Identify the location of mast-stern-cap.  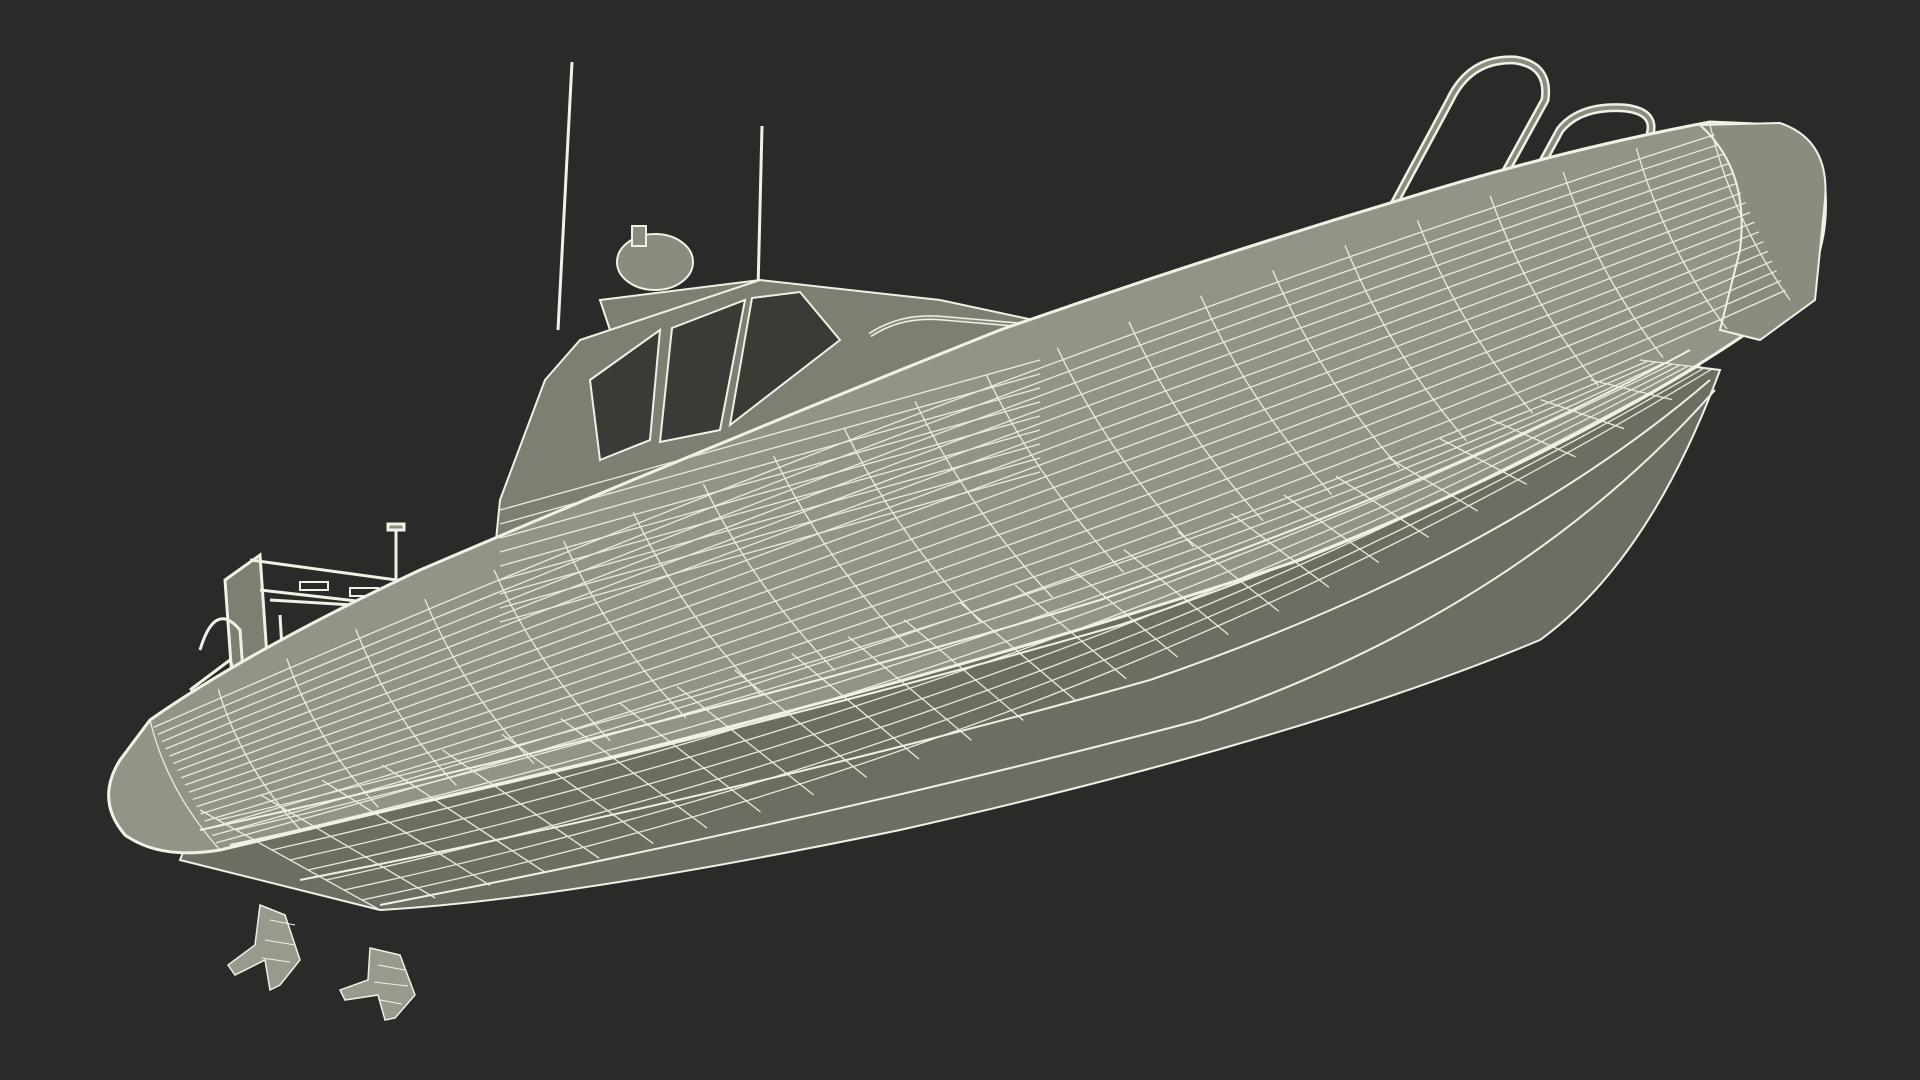
(396, 527).